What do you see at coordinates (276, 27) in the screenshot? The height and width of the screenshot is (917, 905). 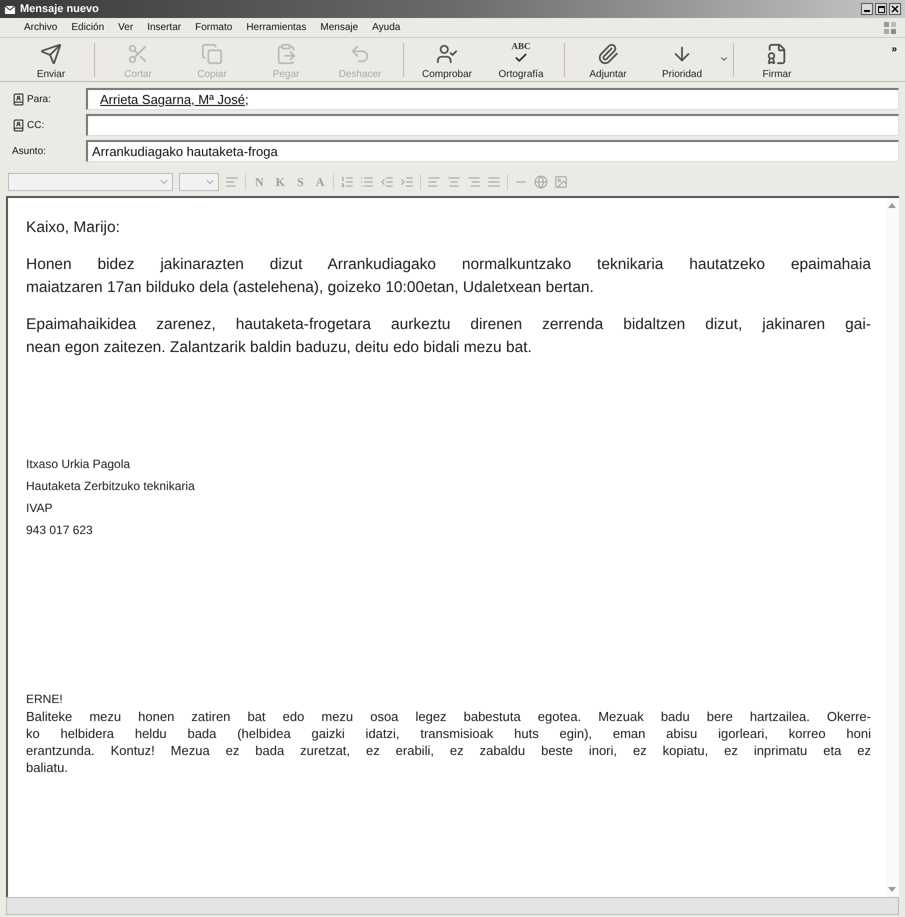 I see `menu-item: Herramientas` at bounding box center [276, 27].